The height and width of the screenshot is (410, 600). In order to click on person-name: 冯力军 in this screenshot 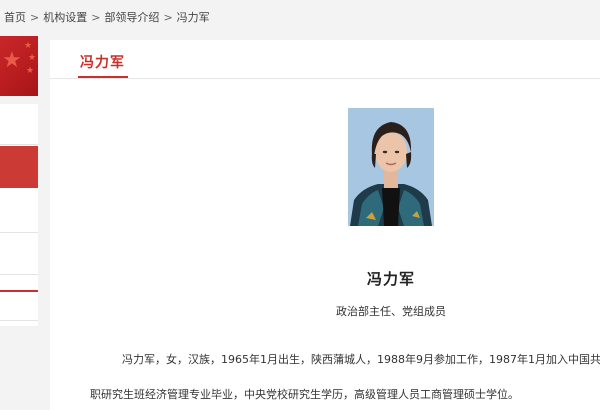, I will do `click(390, 279)`.